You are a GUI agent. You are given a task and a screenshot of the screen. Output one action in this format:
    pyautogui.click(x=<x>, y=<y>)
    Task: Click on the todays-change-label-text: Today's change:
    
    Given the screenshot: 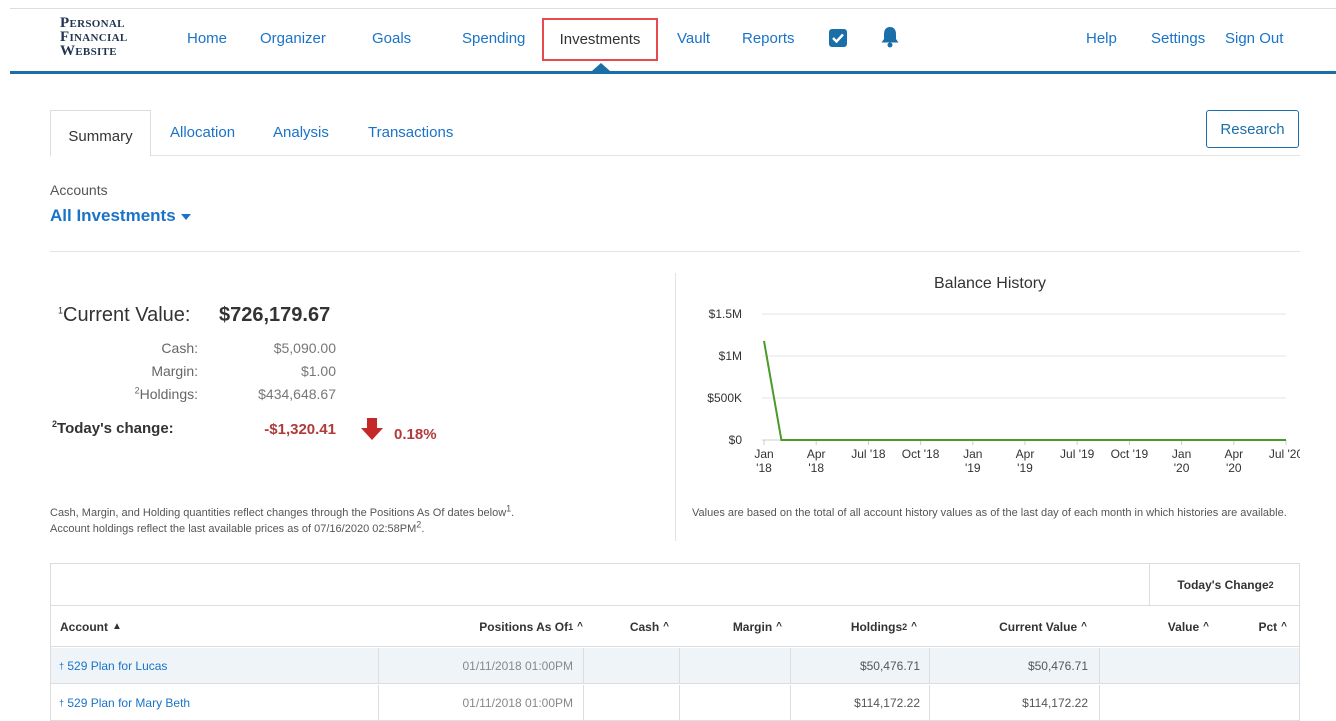 What is the action you would take?
    pyautogui.click(x=115, y=428)
    